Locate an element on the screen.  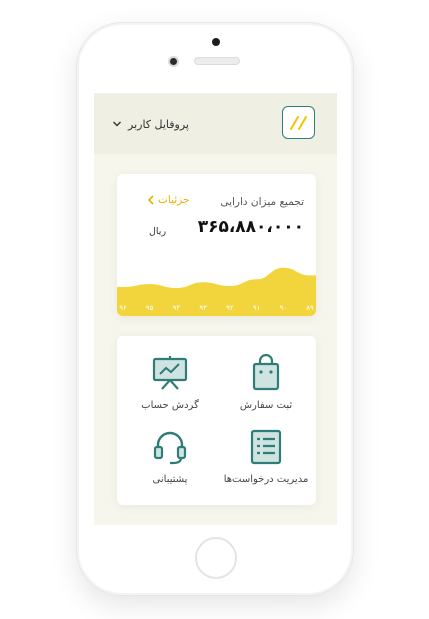
currency-label: ریال is located at coordinates (158, 231).